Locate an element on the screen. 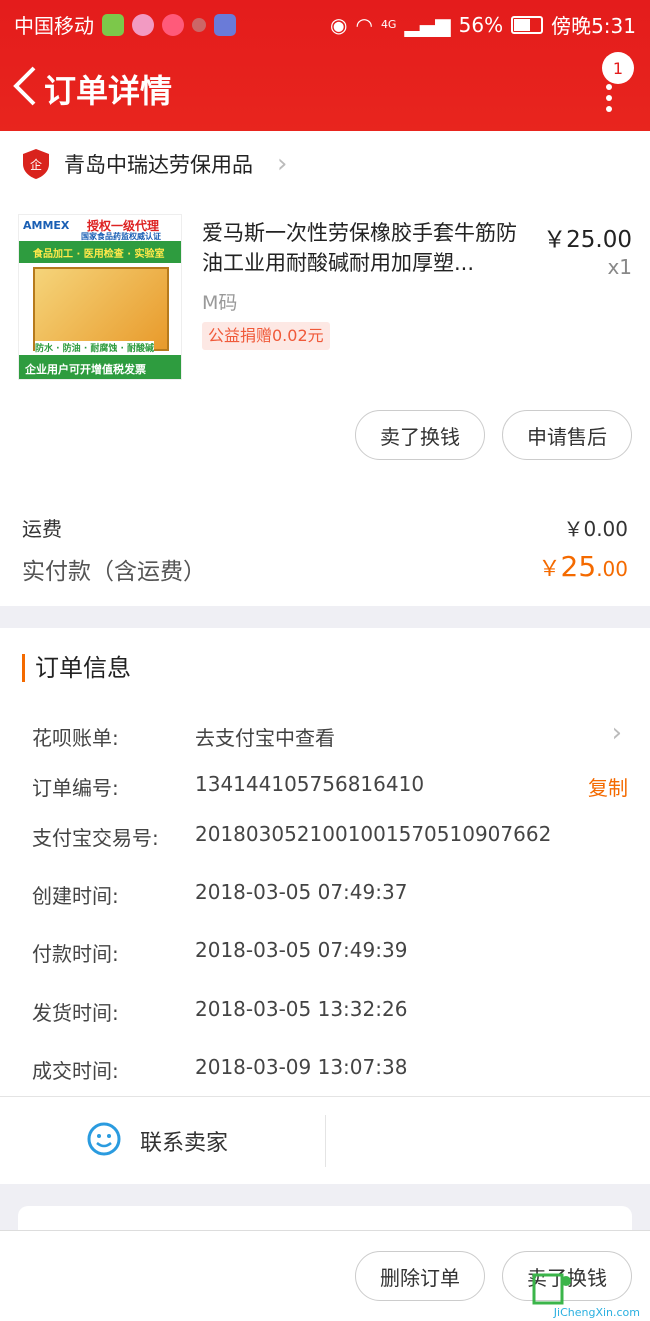 The image size is (650, 1321). order-info-title: 订单信息 is located at coordinates (76, 668).